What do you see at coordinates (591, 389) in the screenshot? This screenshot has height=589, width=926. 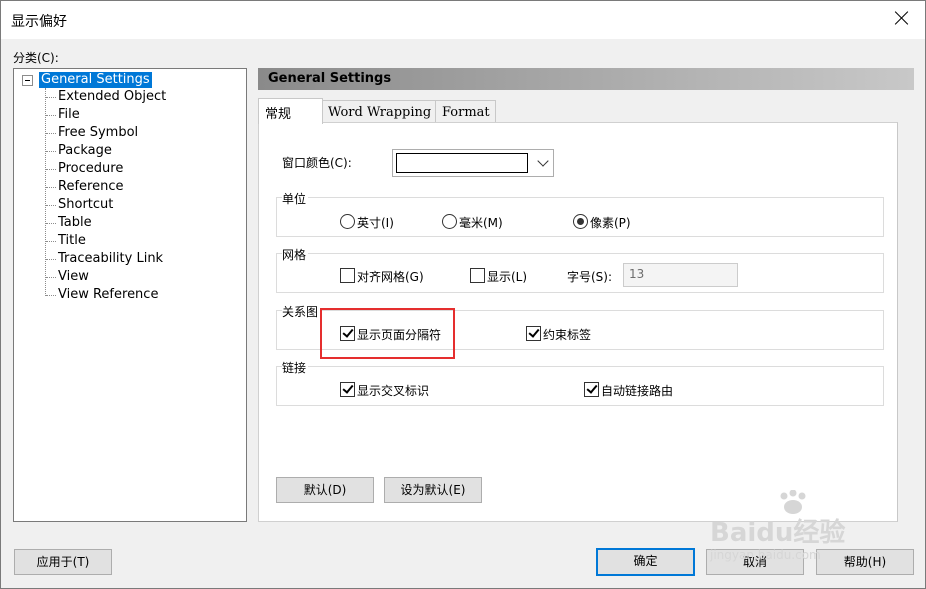 I see `auto-route-checkbox` at bounding box center [591, 389].